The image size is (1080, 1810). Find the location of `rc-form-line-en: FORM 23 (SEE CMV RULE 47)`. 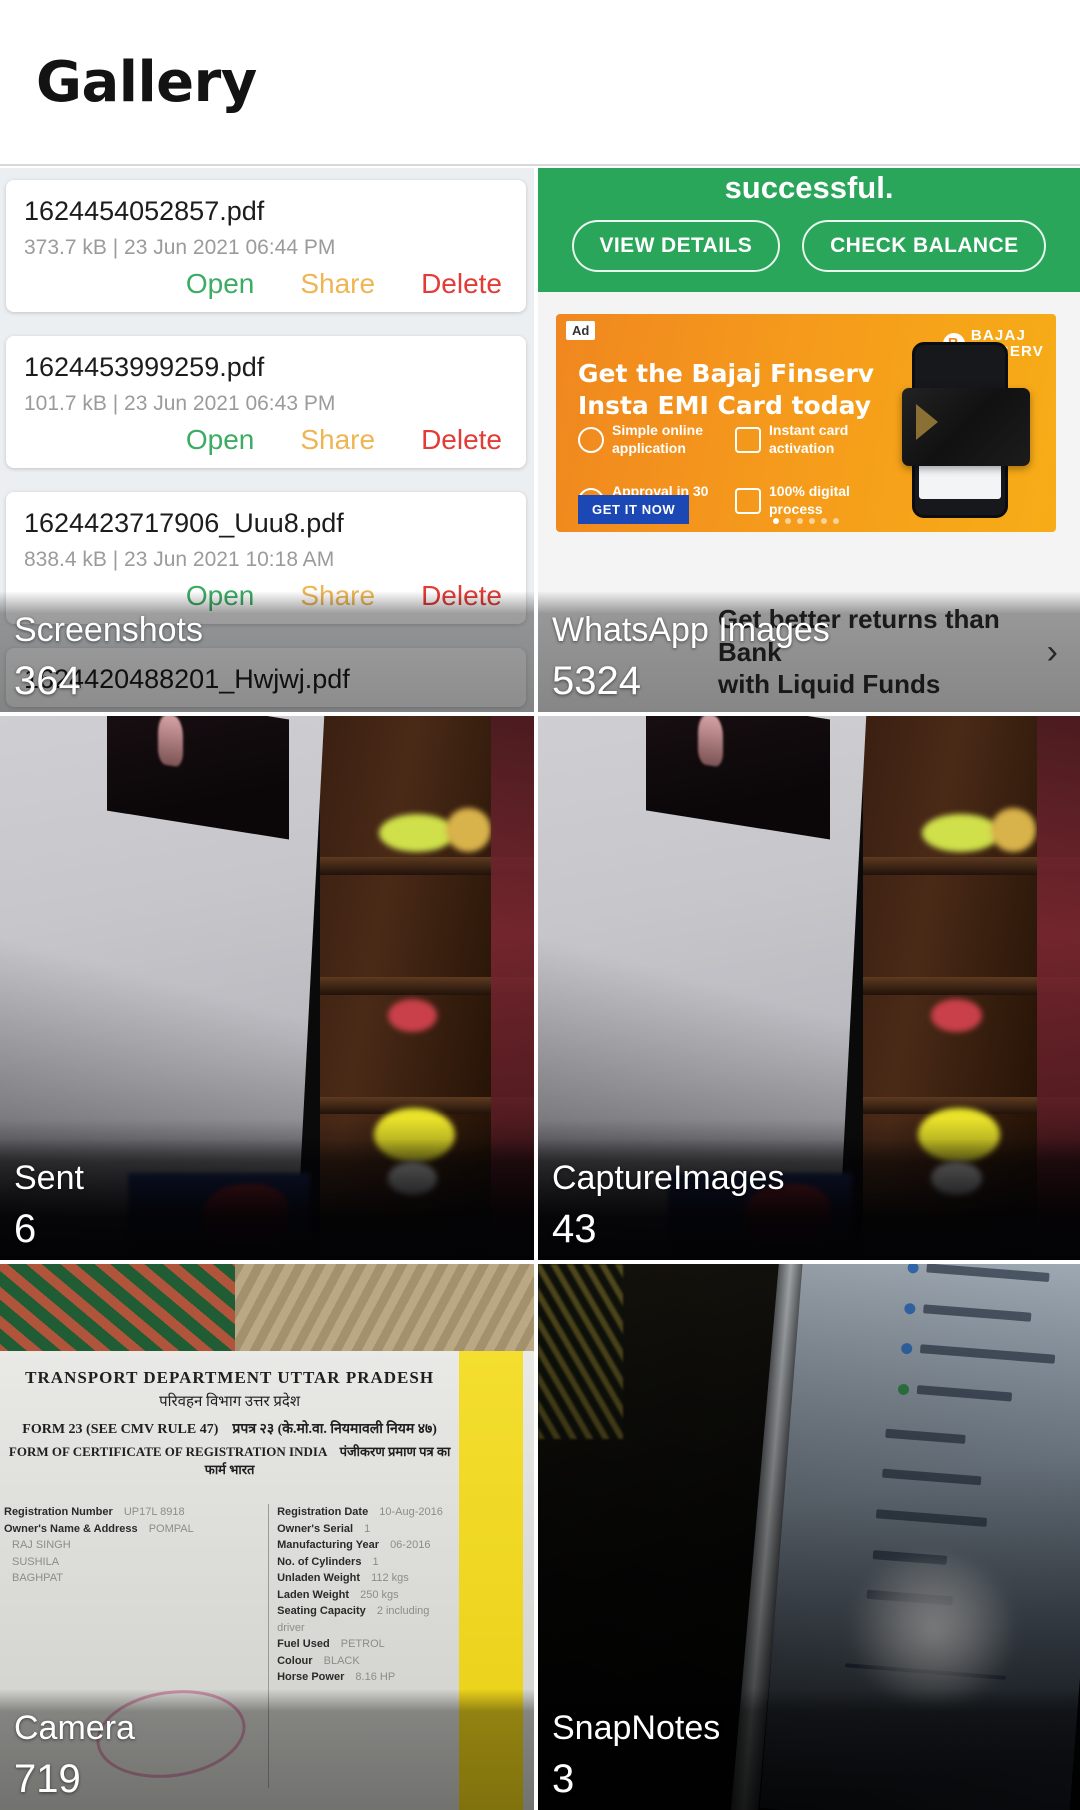

rc-form-line-en: FORM 23 (SEE CMV RULE 47) is located at coordinates (120, 1429).